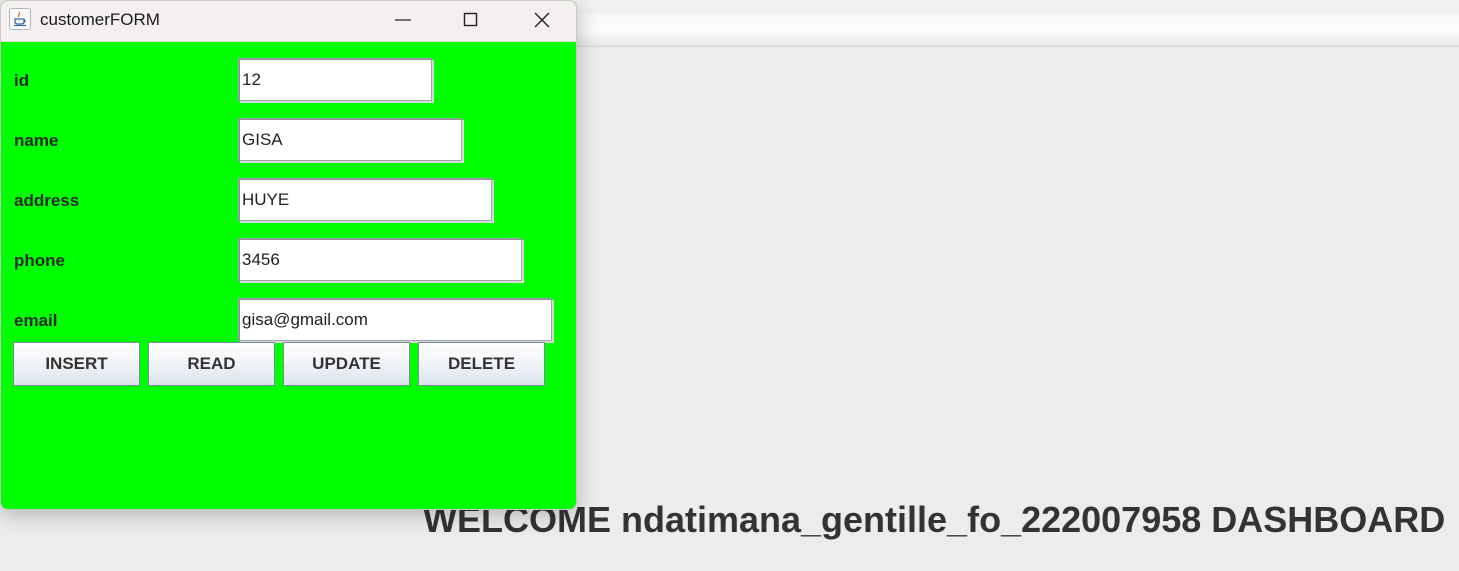  What do you see at coordinates (20, 19) in the screenshot?
I see `java-cup-icon` at bounding box center [20, 19].